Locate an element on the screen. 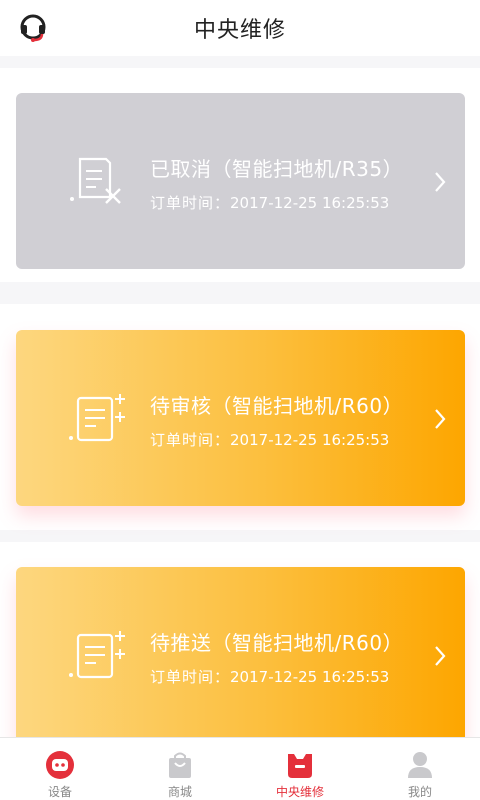 This screenshot has height=800, width=480. robot-icon is located at coordinates (60, 765).